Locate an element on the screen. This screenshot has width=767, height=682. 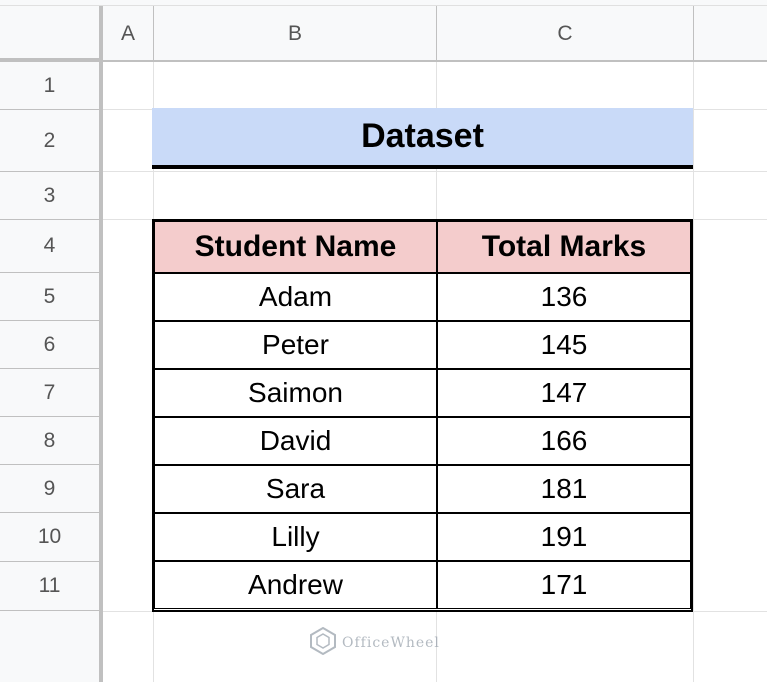
cell-total-marks: 136 is located at coordinates (564, 297).